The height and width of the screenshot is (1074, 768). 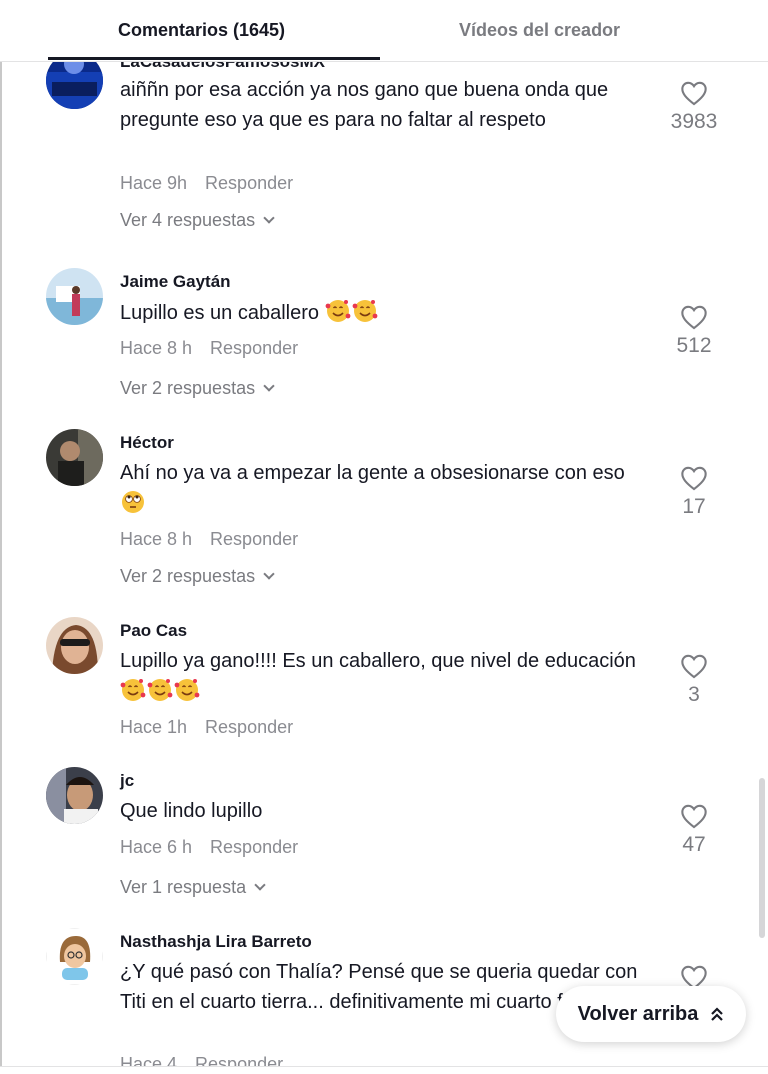 I want to click on comment-time: Hace 6 h, so click(x=156, y=847).